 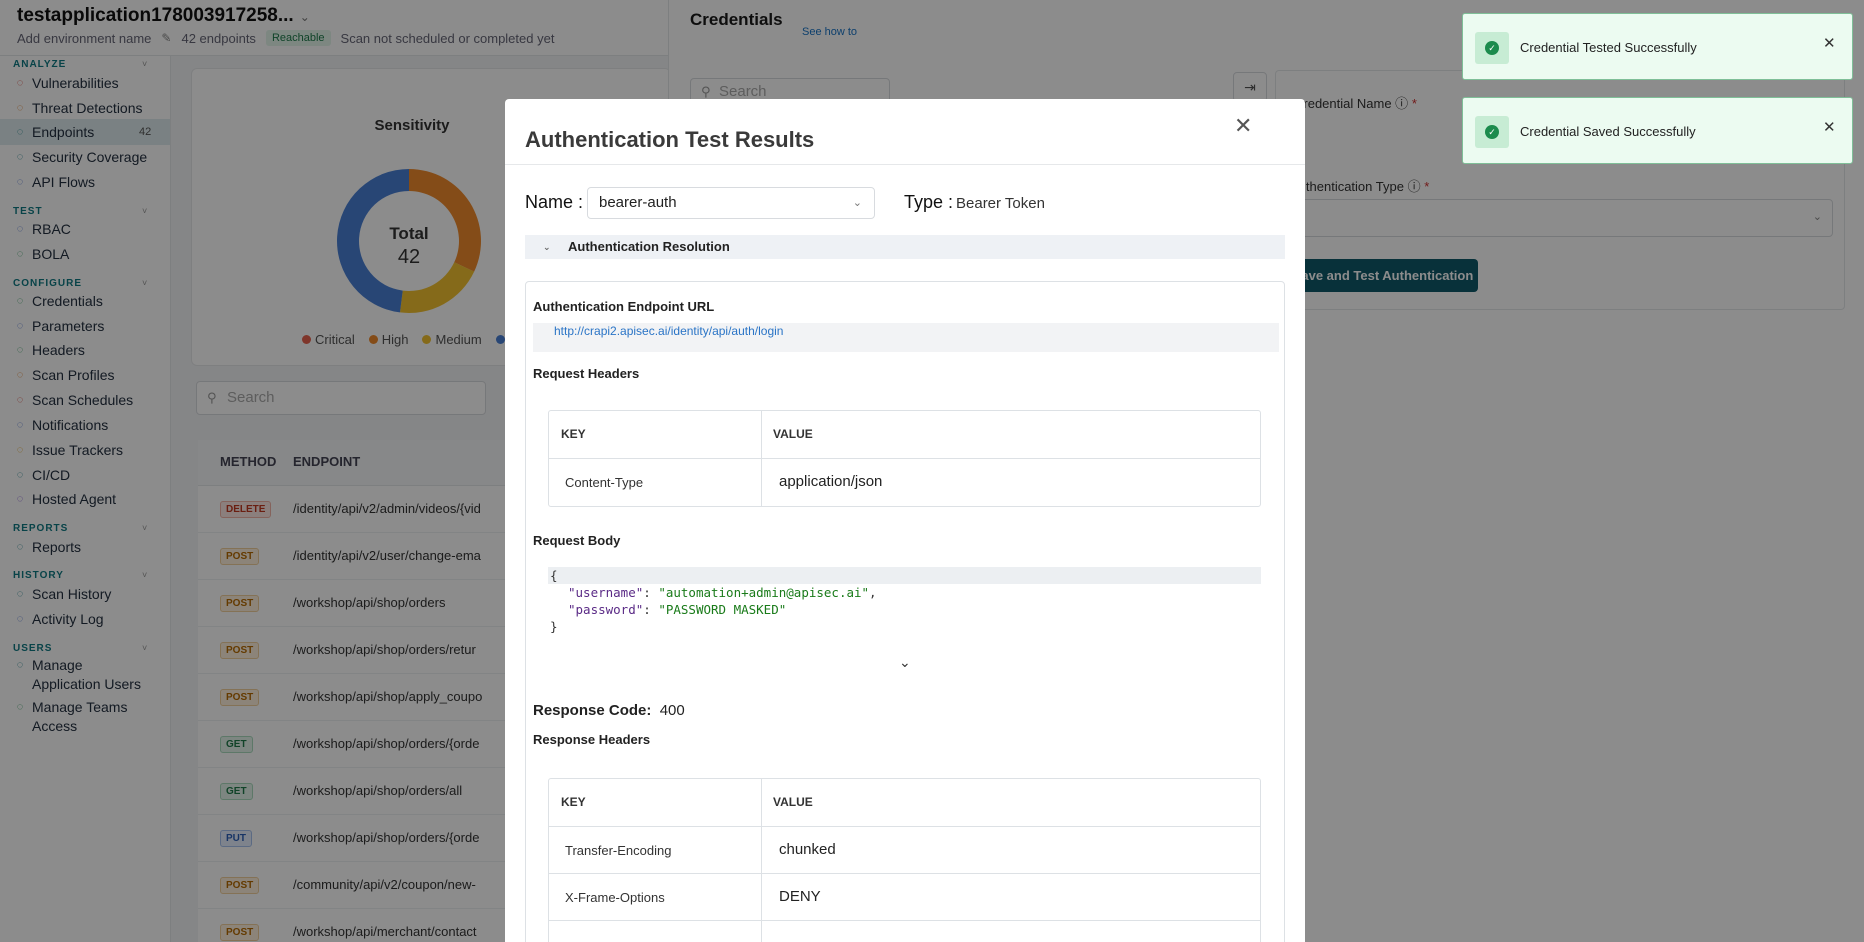 What do you see at coordinates (624, 306) in the screenshot?
I see `endpoint-url-label: Authentication Endpoint URL` at bounding box center [624, 306].